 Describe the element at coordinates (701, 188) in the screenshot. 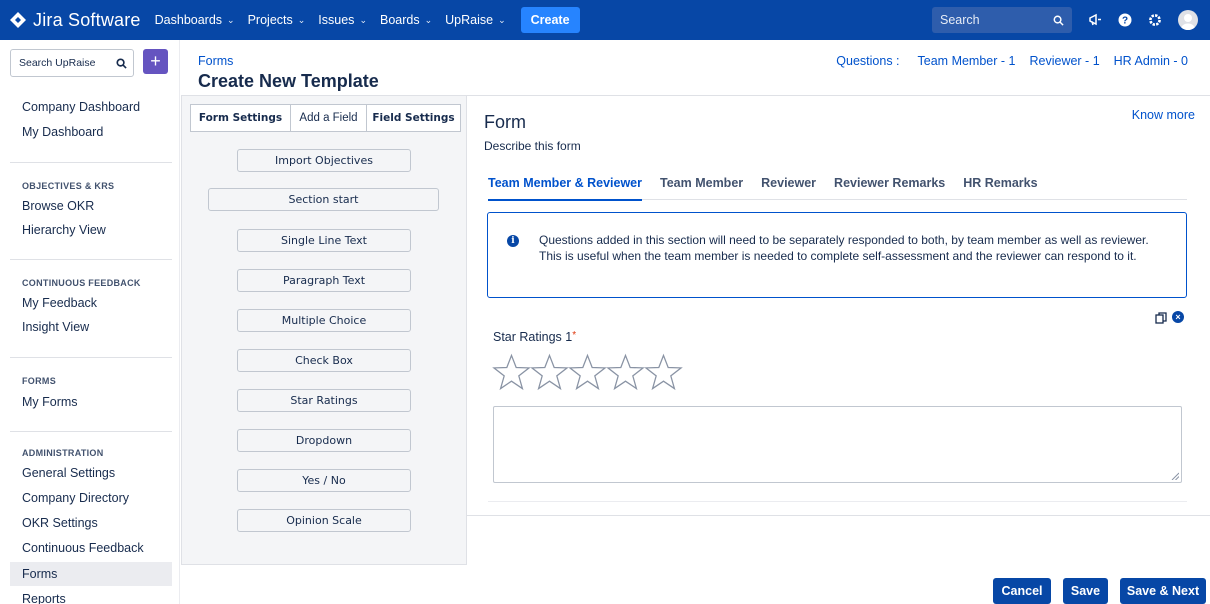

I see `tab-team-member: Team Member` at that location.